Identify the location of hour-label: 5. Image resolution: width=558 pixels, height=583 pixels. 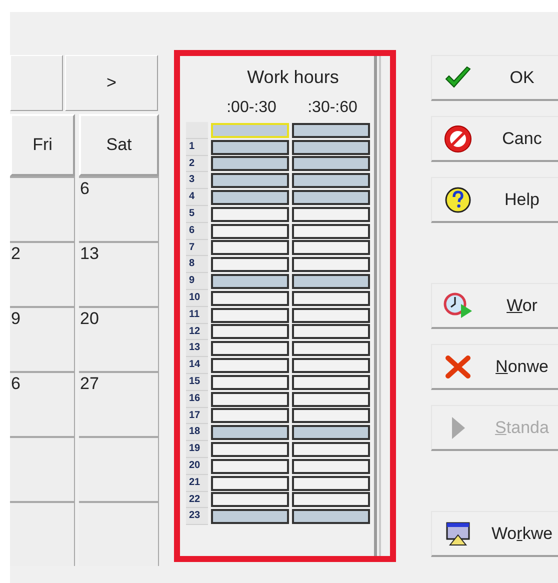
(197, 214).